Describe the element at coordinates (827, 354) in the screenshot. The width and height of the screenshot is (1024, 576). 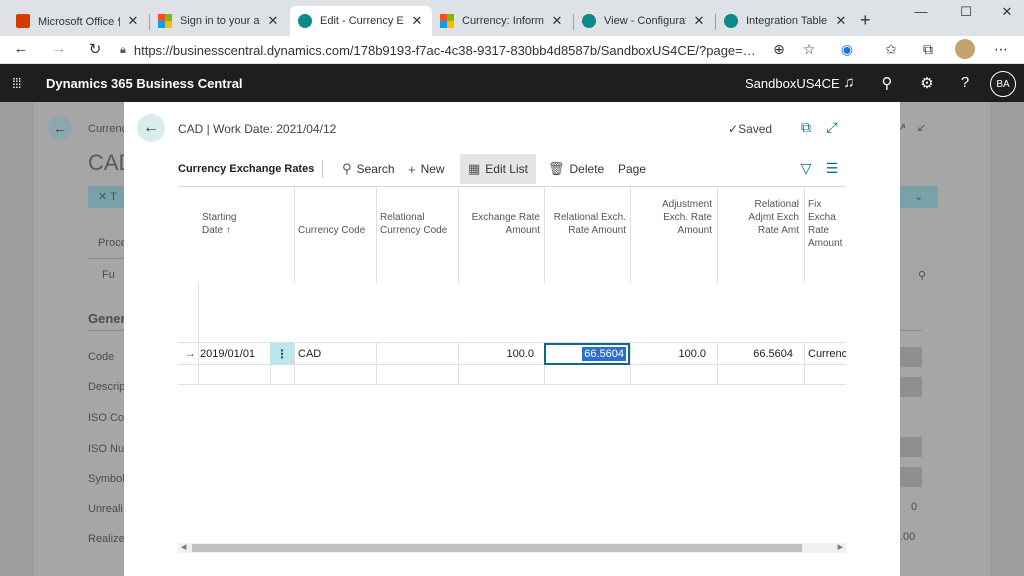
I see `cell-fix-exchange-rate-amount: Currenc` at that location.